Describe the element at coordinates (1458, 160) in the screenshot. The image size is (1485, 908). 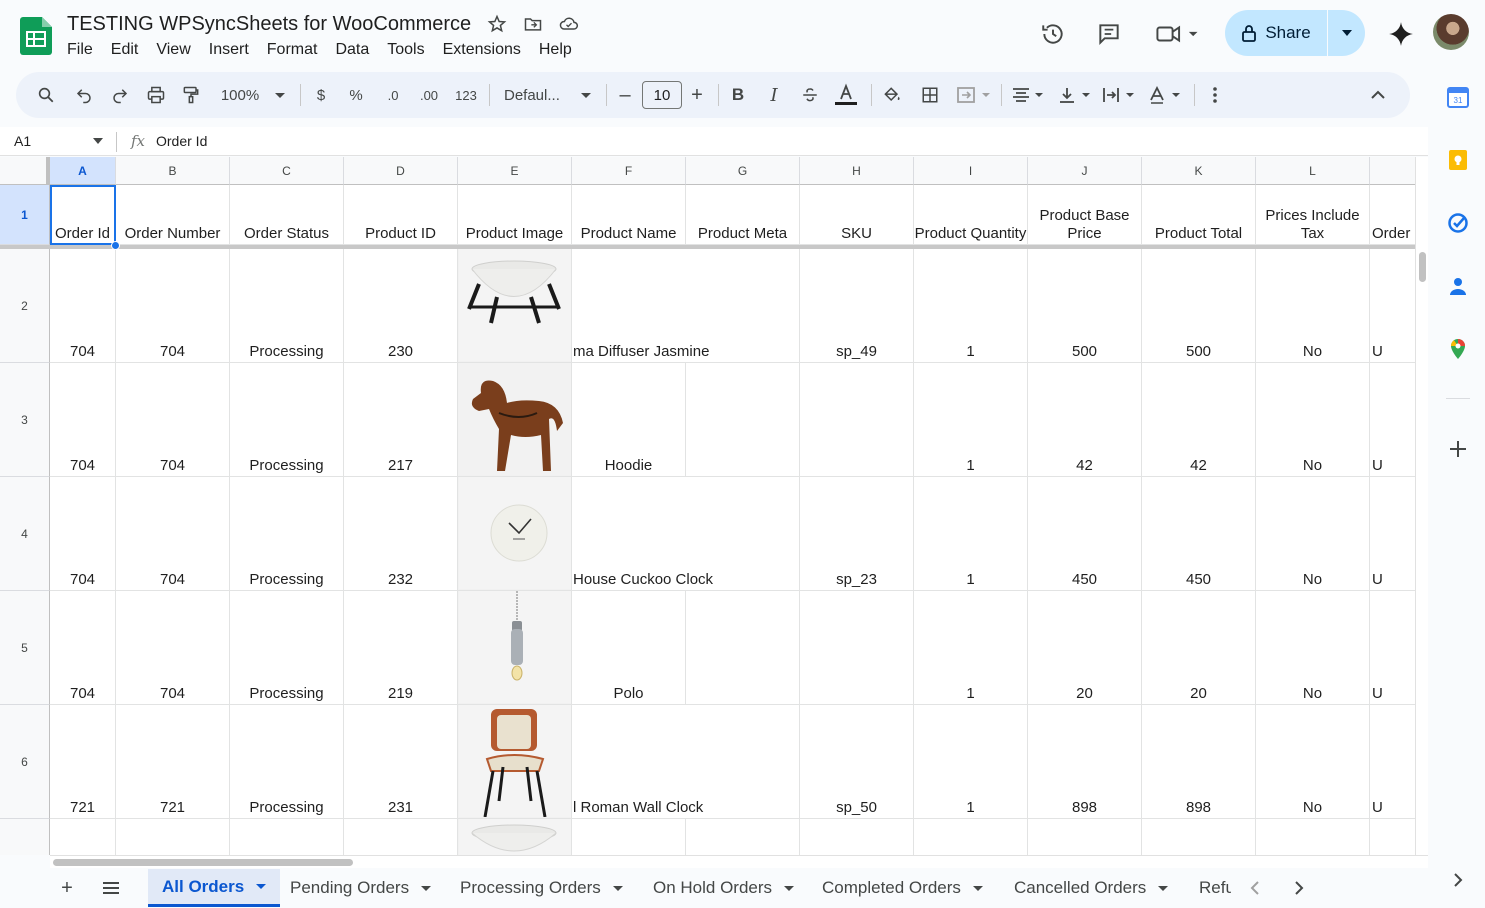
I see `keep-icon` at that location.